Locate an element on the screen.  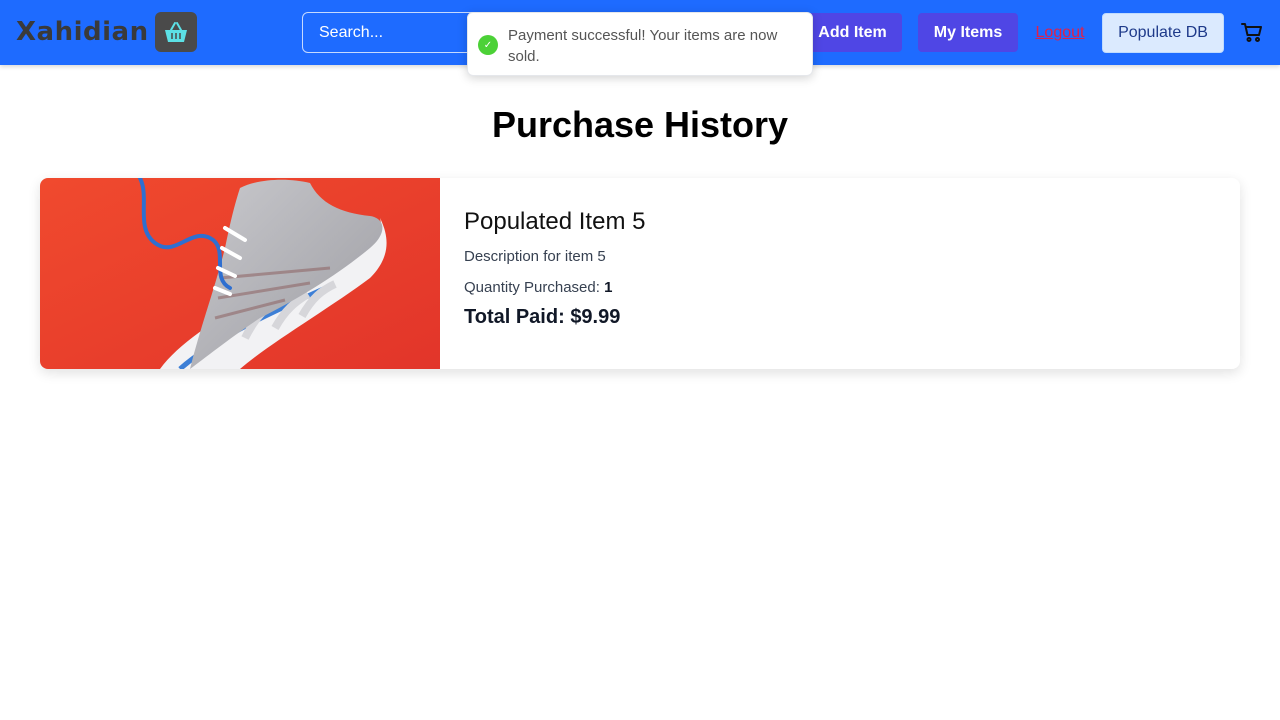
my-items-button: My Items is located at coordinates (968, 32).